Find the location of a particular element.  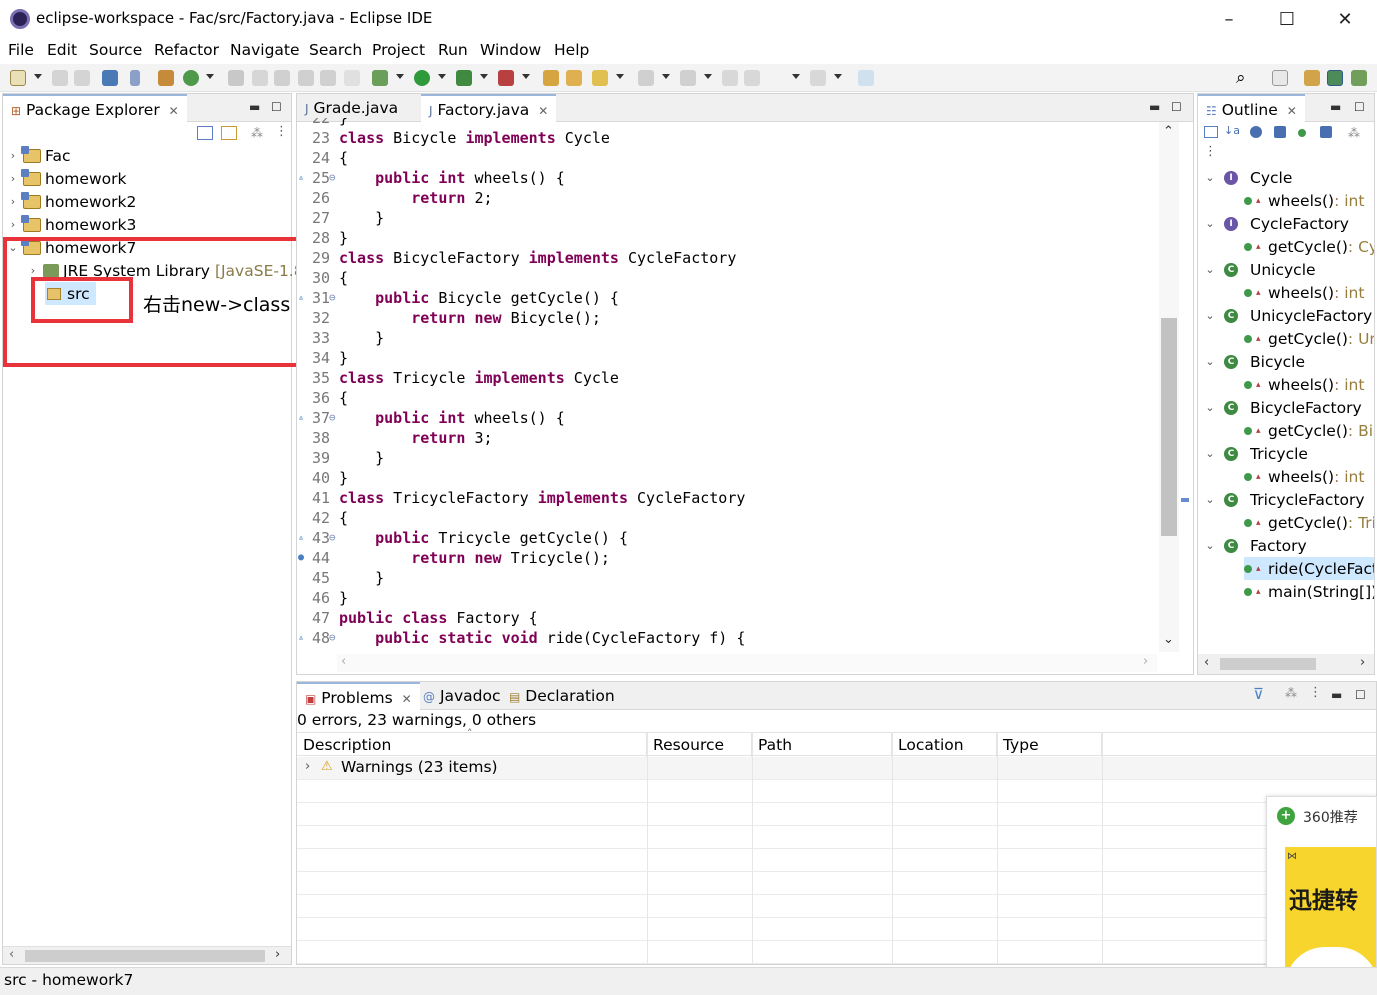

java-perspective-icon is located at coordinates (1335, 78).